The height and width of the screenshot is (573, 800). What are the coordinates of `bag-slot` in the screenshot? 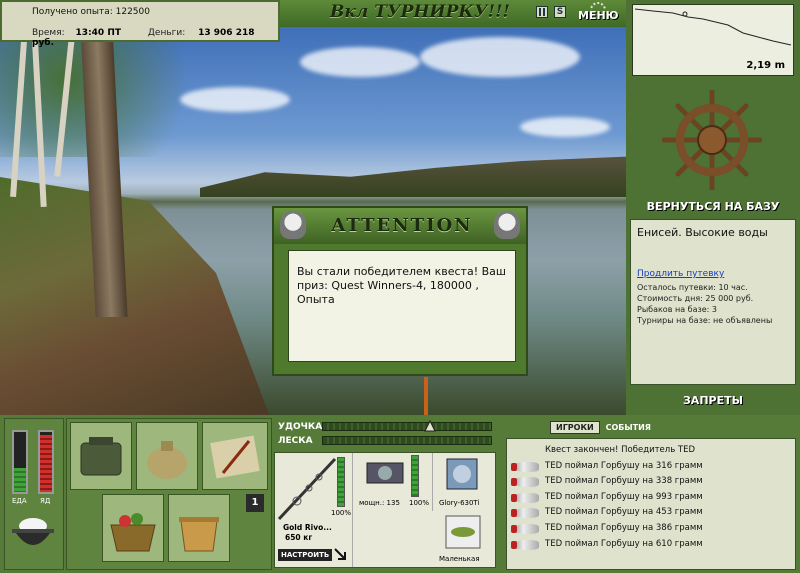 It's located at (101, 456).